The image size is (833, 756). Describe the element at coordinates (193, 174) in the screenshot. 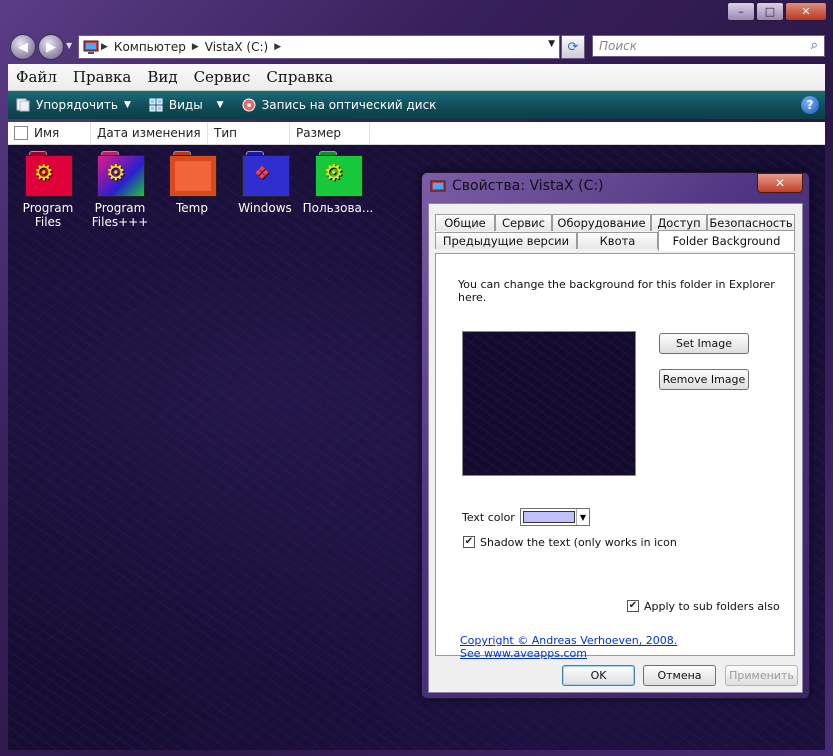

I see `folder-icon` at that location.